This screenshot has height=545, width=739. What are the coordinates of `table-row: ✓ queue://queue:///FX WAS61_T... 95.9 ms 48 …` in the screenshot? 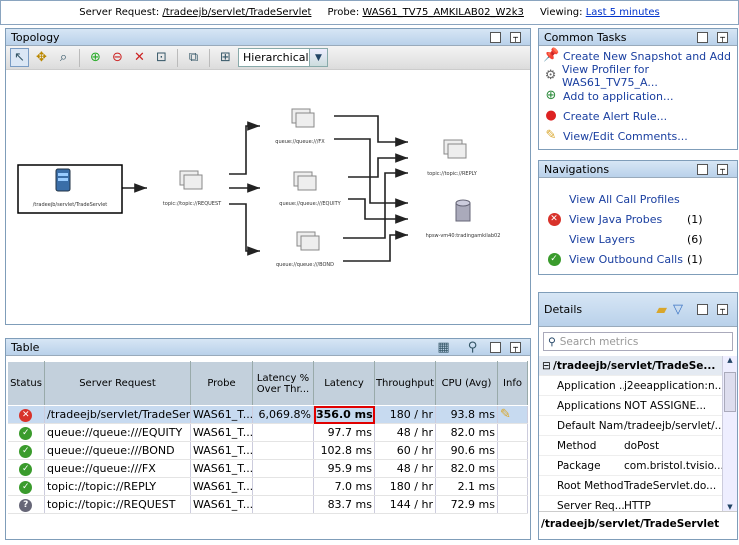 It's located at (267, 468).